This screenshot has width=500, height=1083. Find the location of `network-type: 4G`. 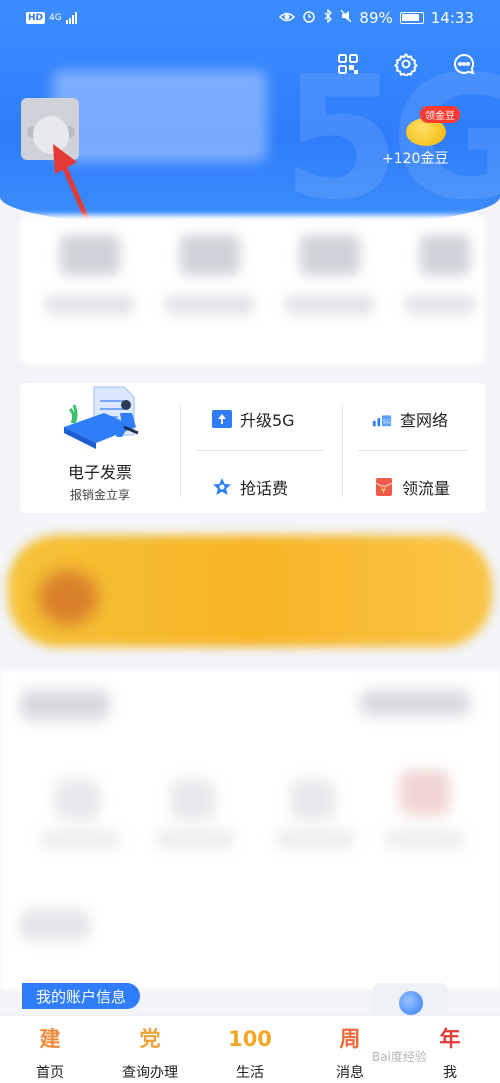

network-type: 4G is located at coordinates (55, 17).